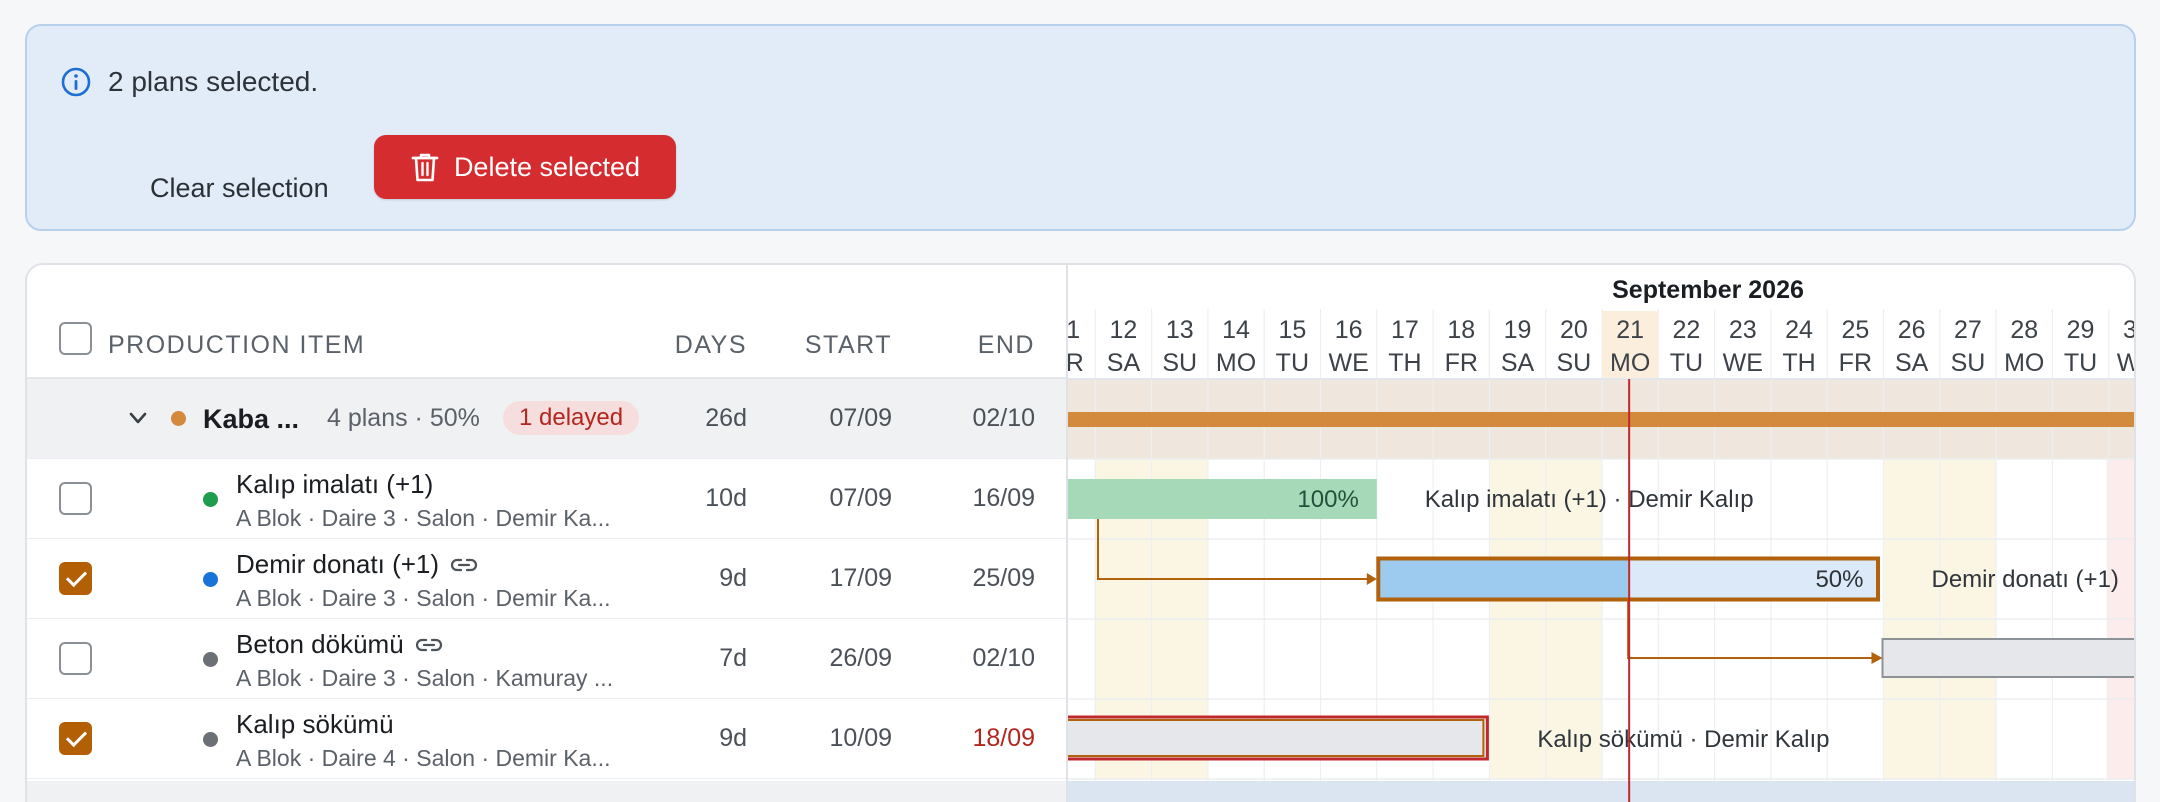  Describe the element at coordinates (236, 345) in the screenshot. I see `column-header-item: PRODUCTION ITEM` at that location.